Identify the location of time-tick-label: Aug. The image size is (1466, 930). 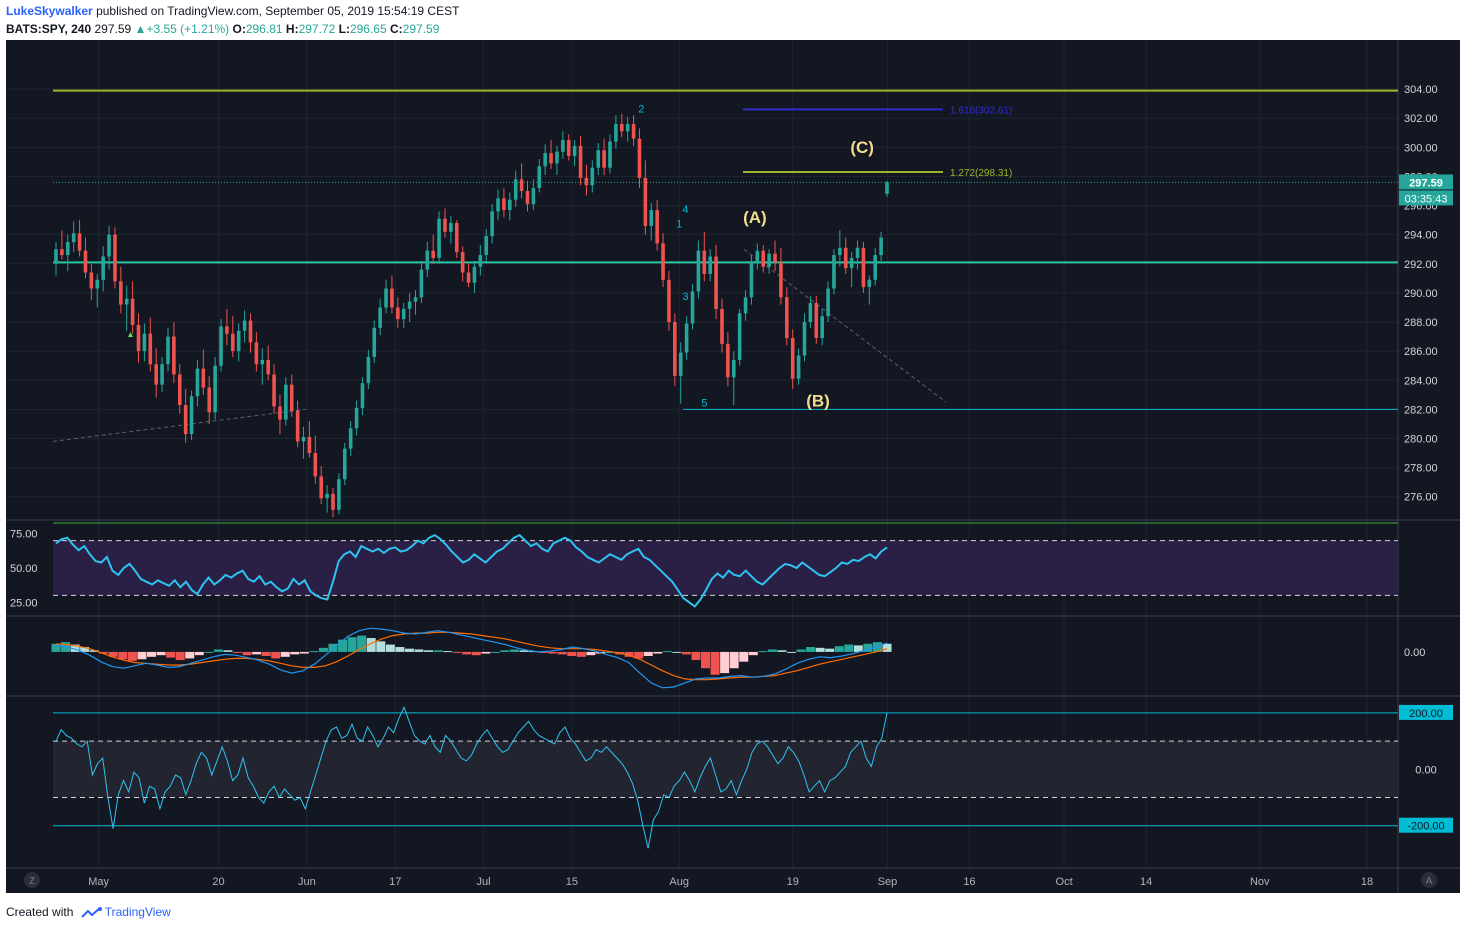
(679, 882).